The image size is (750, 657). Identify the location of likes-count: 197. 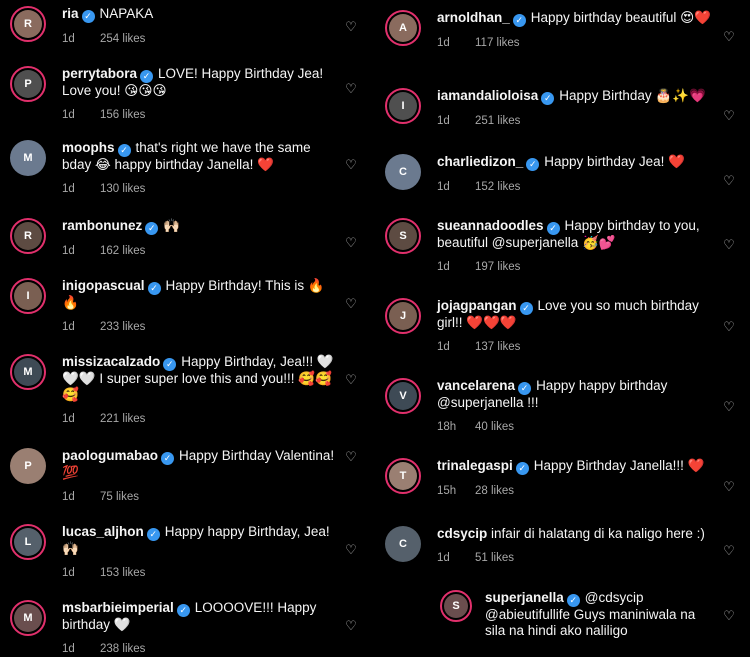
(485, 267).